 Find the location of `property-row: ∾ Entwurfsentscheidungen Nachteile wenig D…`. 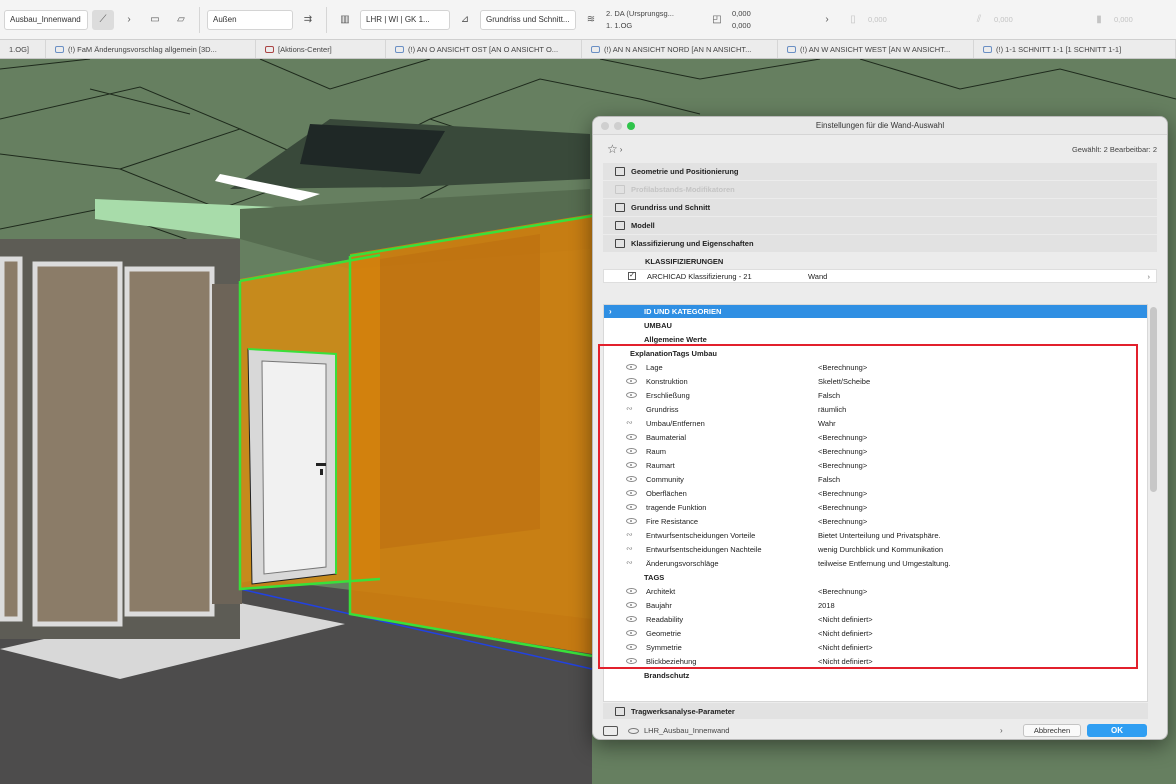

property-row: ∾ Entwurfsentscheidungen Nachteile wenig D… is located at coordinates (875, 549).